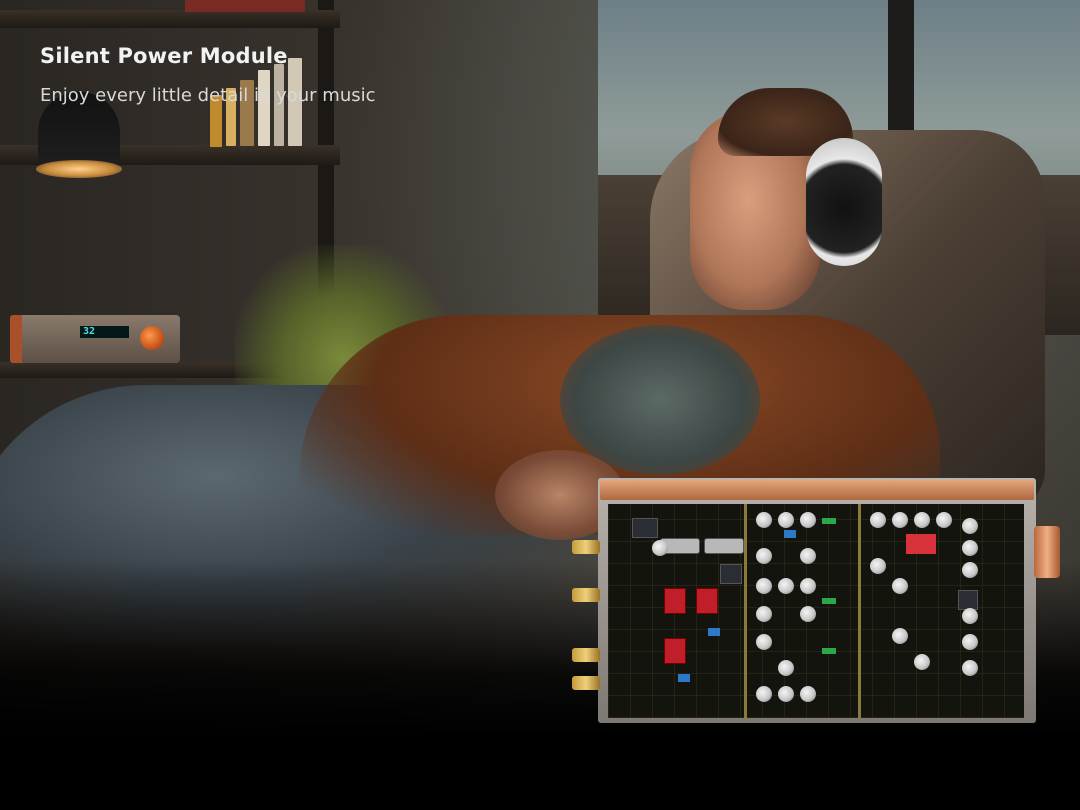  Describe the element at coordinates (208, 95) in the screenshot. I see `page-subtitle: Enjoy every little detail in your music` at that location.